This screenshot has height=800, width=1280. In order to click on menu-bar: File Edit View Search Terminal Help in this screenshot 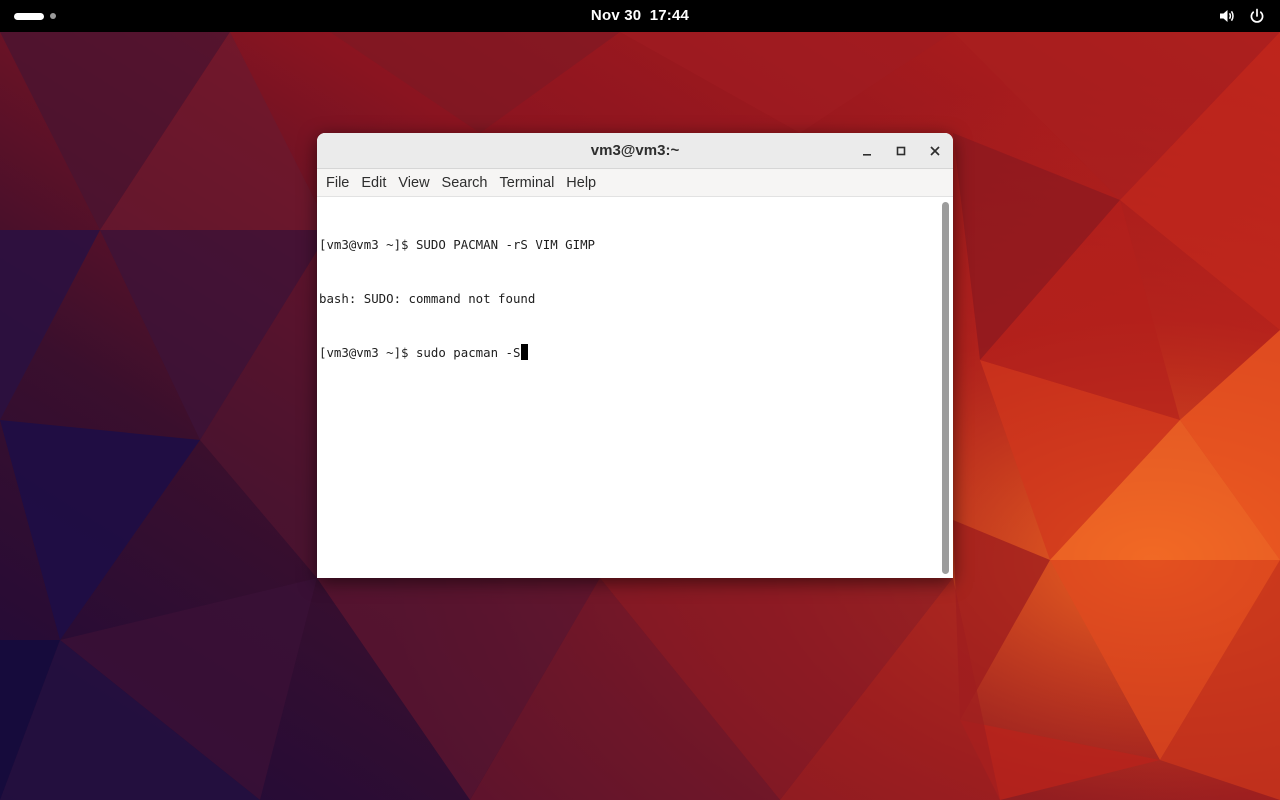, I will do `click(635, 183)`.